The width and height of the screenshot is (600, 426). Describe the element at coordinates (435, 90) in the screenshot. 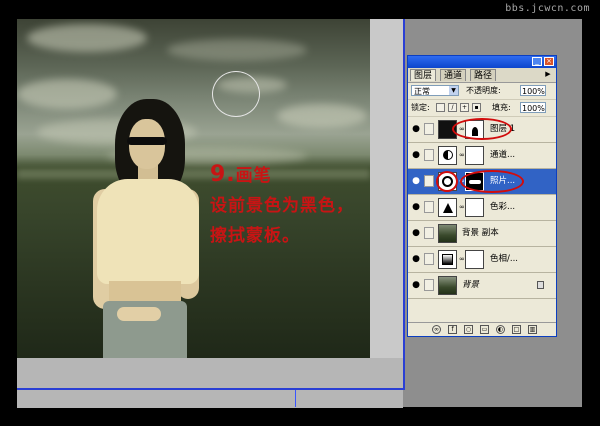

I see `blend-mode-select: 正常 ▼` at that location.